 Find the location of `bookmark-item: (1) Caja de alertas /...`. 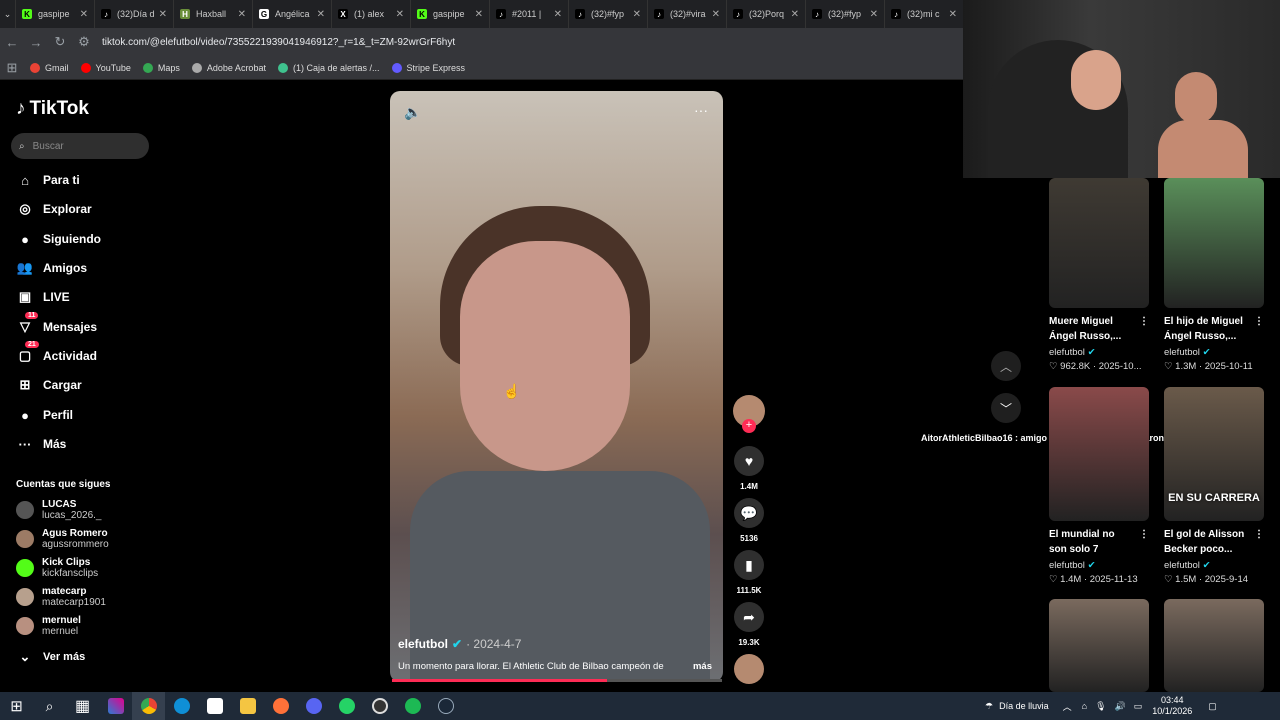

bookmark-item: (1) Caja de alertas /... is located at coordinates (328, 67).